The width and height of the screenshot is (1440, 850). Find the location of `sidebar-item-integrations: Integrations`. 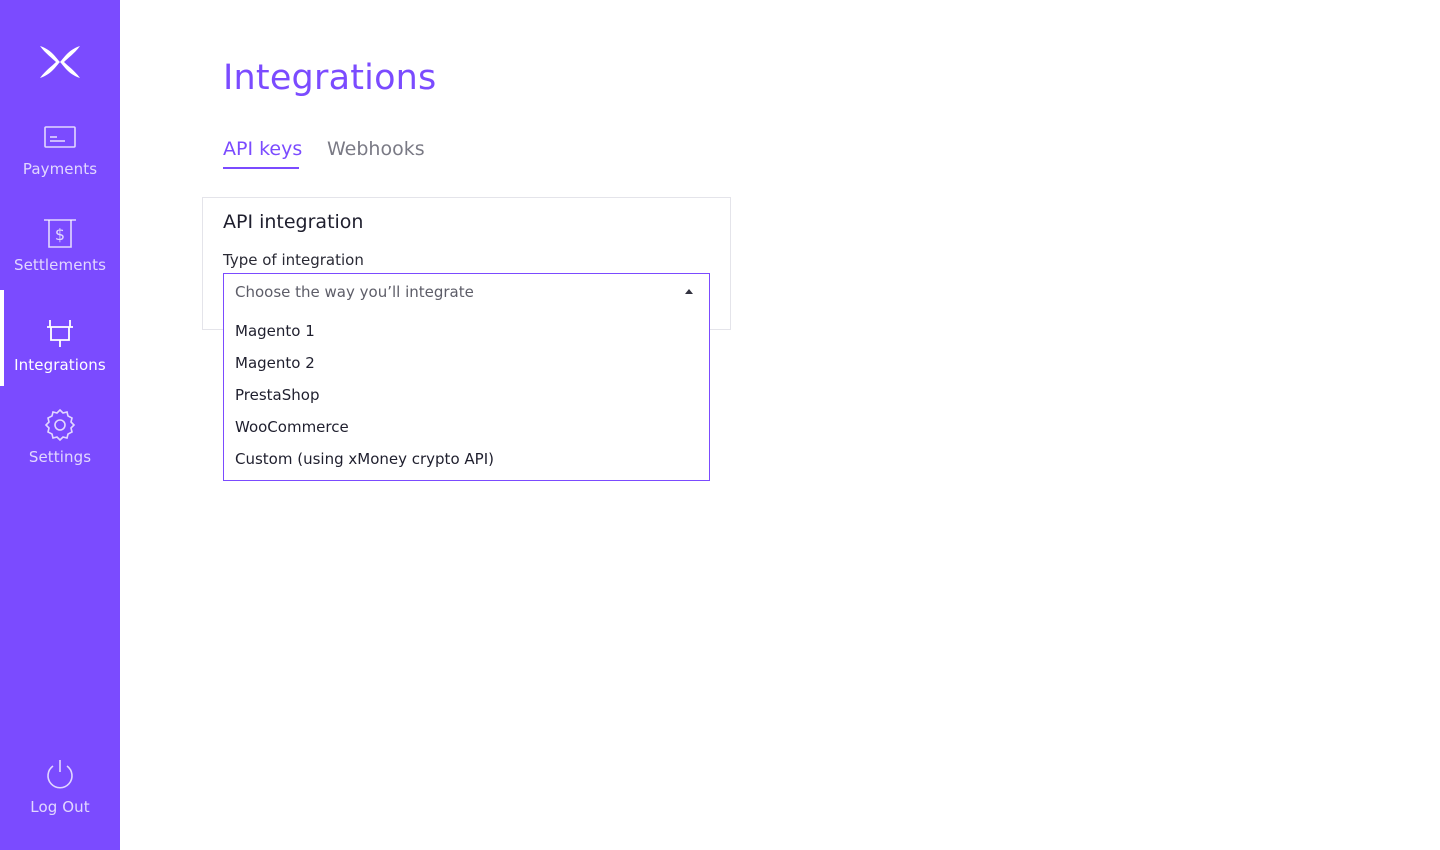

sidebar-item-integrations: Integrations is located at coordinates (60, 338).